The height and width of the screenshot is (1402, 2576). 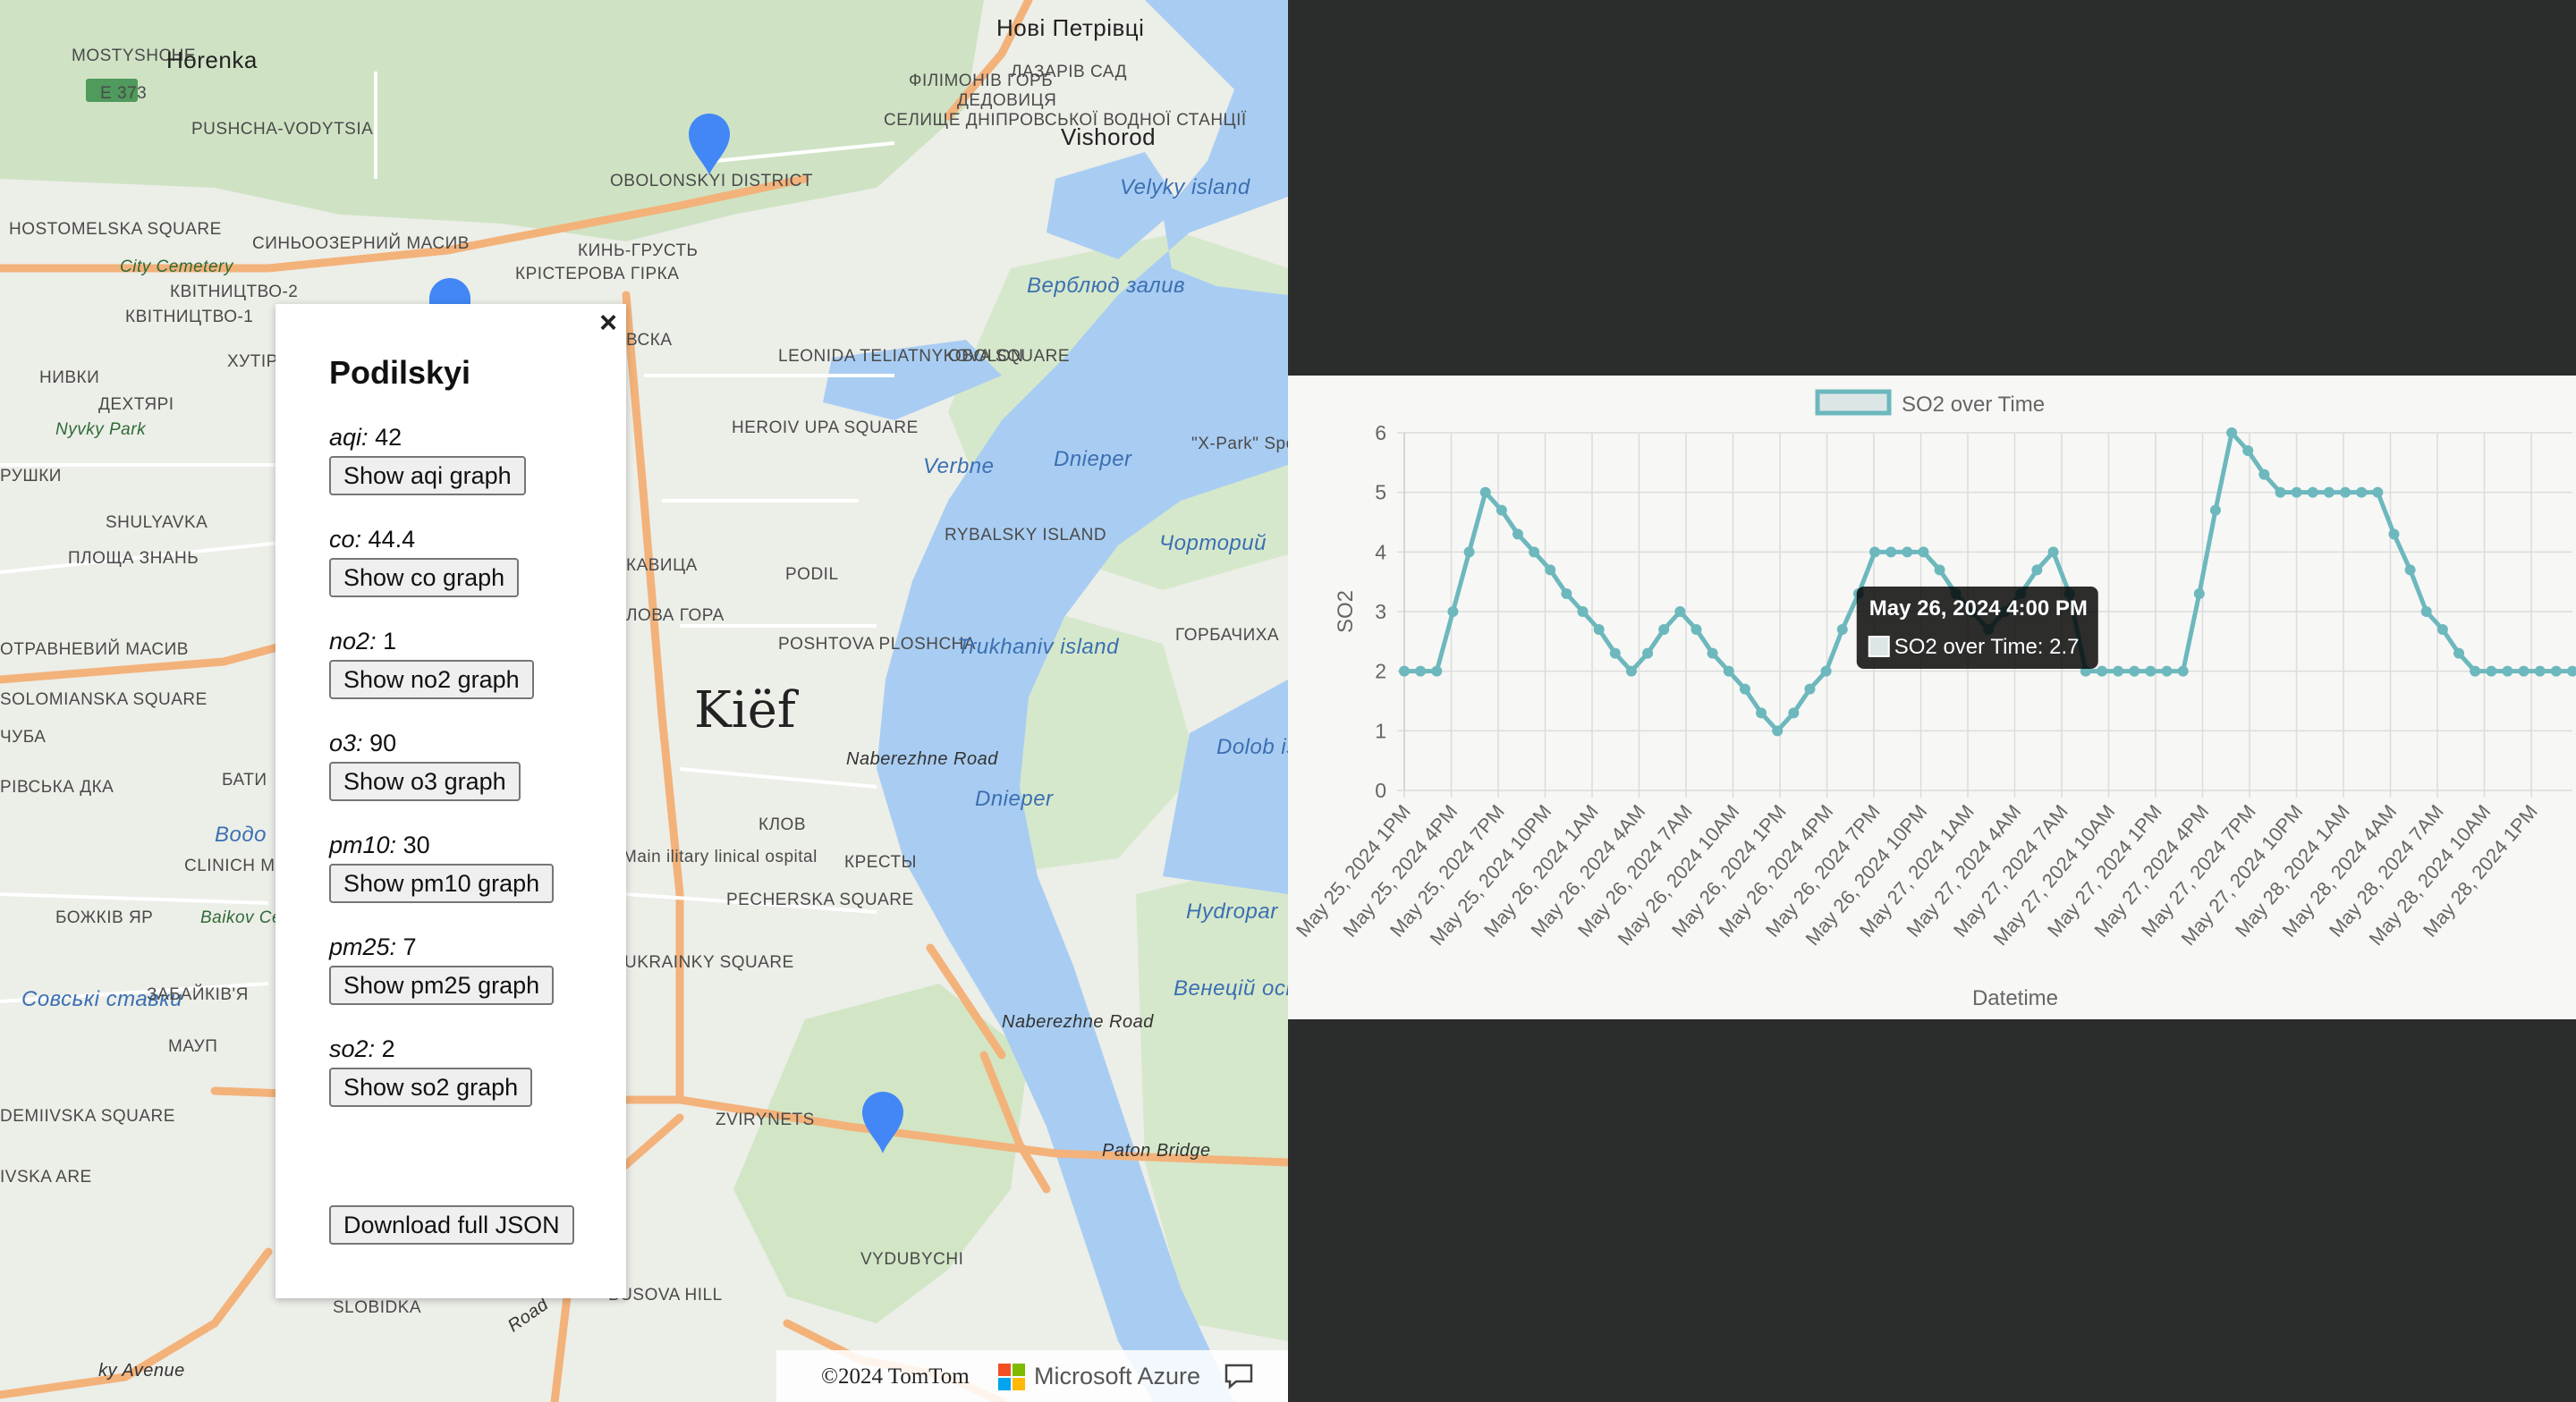 What do you see at coordinates (390, 641) in the screenshot?
I see `metric-value: 1` at bounding box center [390, 641].